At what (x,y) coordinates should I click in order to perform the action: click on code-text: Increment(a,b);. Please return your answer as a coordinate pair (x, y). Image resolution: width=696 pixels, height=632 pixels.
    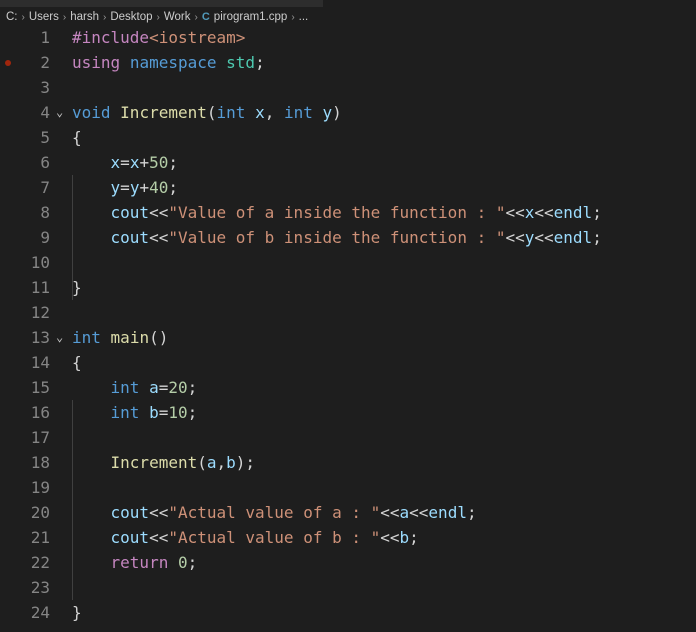
    Looking at the image, I should click on (164, 462).